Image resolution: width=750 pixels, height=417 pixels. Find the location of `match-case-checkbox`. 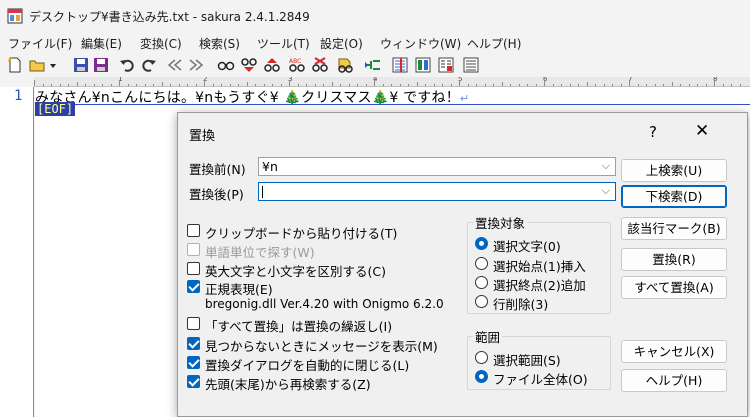

match-case-checkbox is located at coordinates (193, 268).